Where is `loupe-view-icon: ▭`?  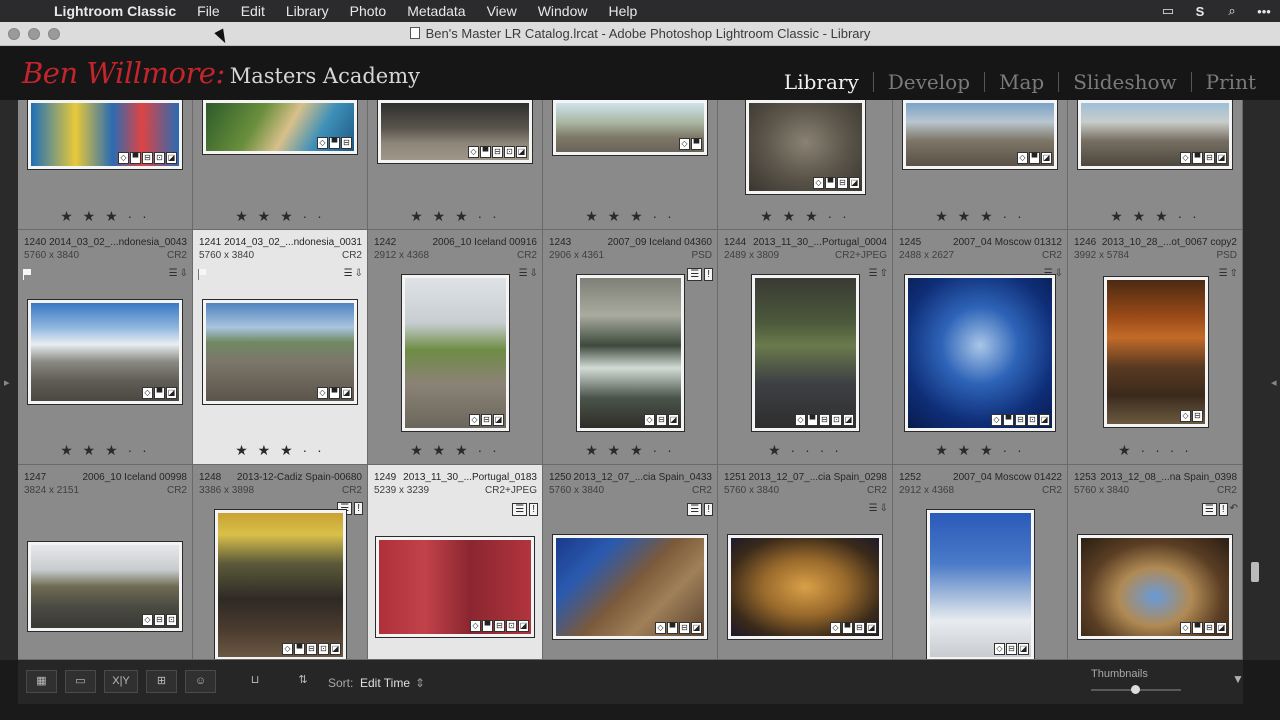
loupe-view-icon: ▭ is located at coordinates (80, 681).